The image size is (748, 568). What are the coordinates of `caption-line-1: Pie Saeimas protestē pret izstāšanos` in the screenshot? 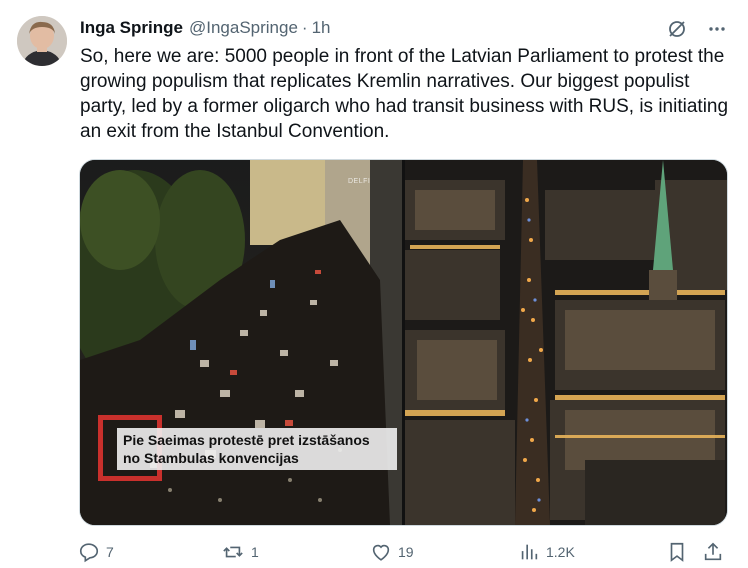 It's located at (246, 440).